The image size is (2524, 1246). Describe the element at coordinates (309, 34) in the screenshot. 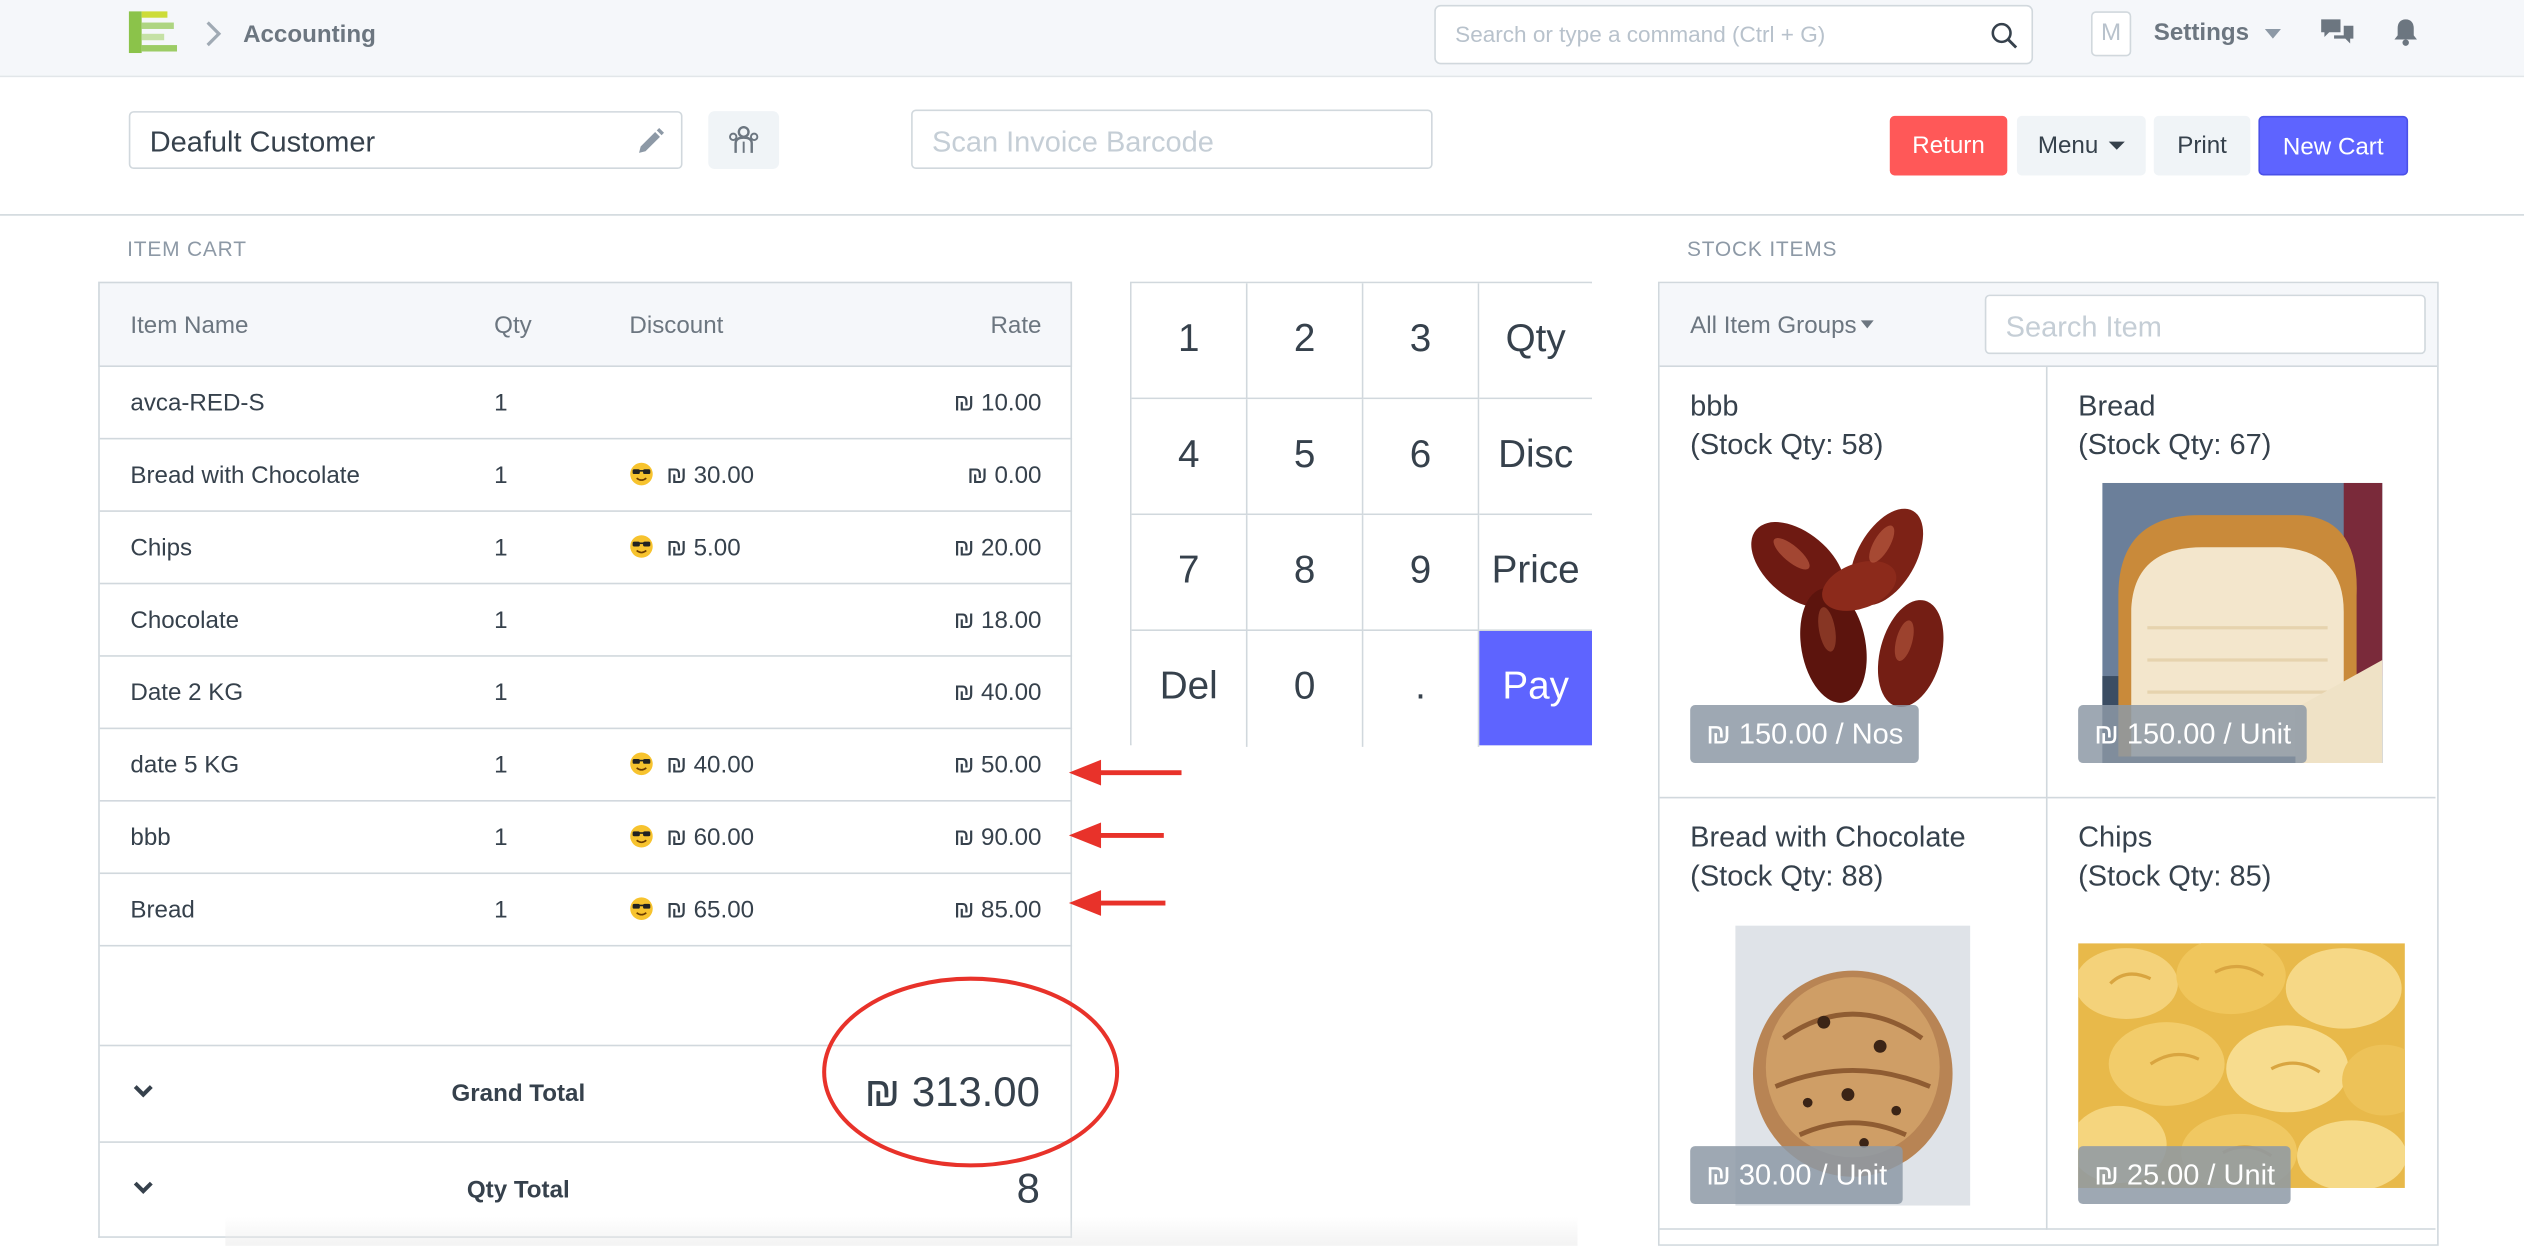

I see `breadcrumb-accounting: Accounting` at that location.